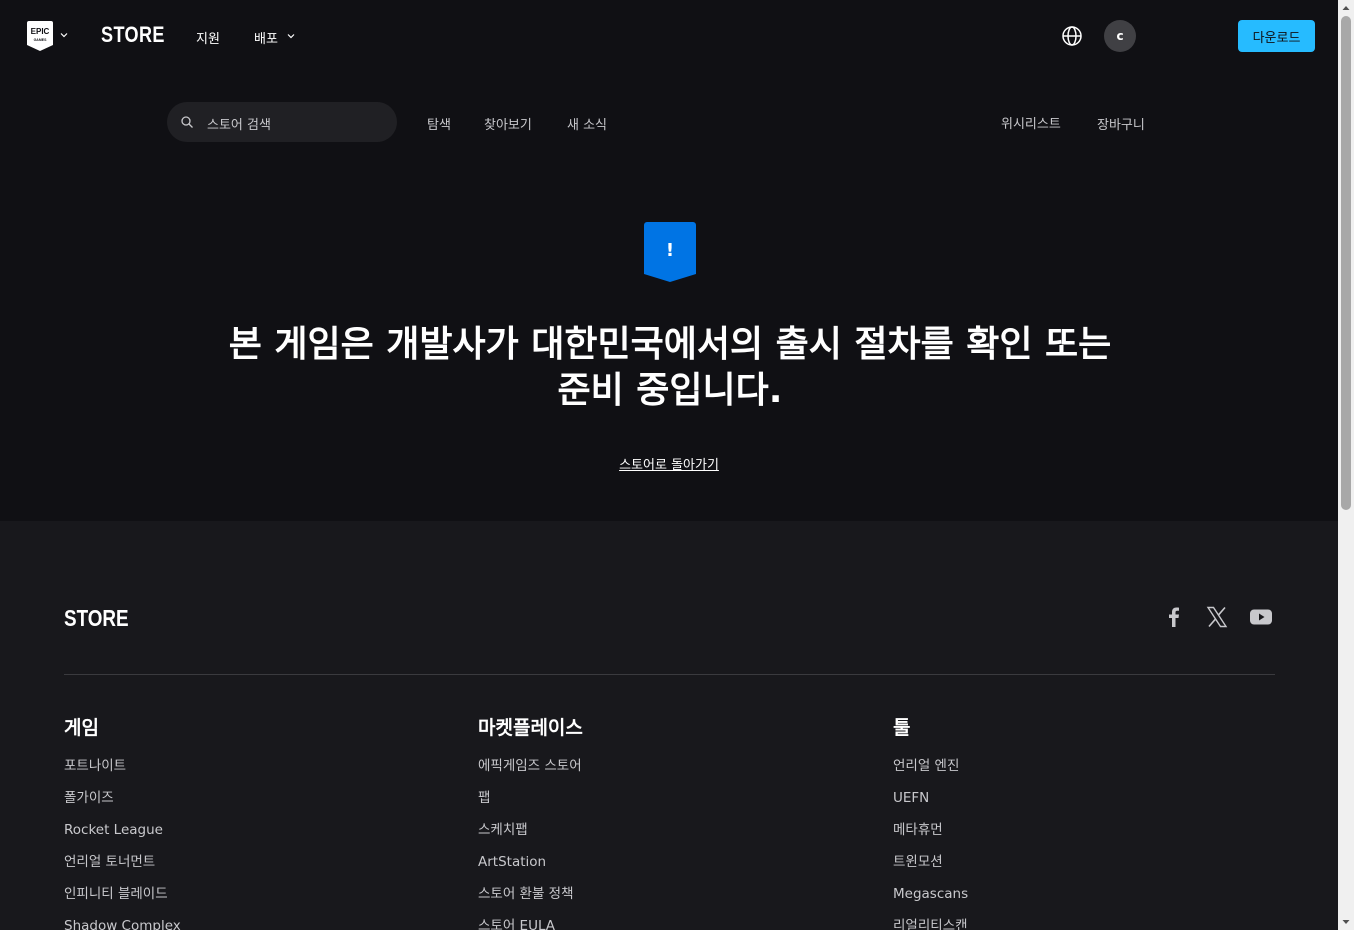 The height and width of the screenshot is (930, 1354). What do you see at coordinates (439, 123) in the screenshot?
I see `subnav-discover: 탐색` at bounding box center [439, 123].